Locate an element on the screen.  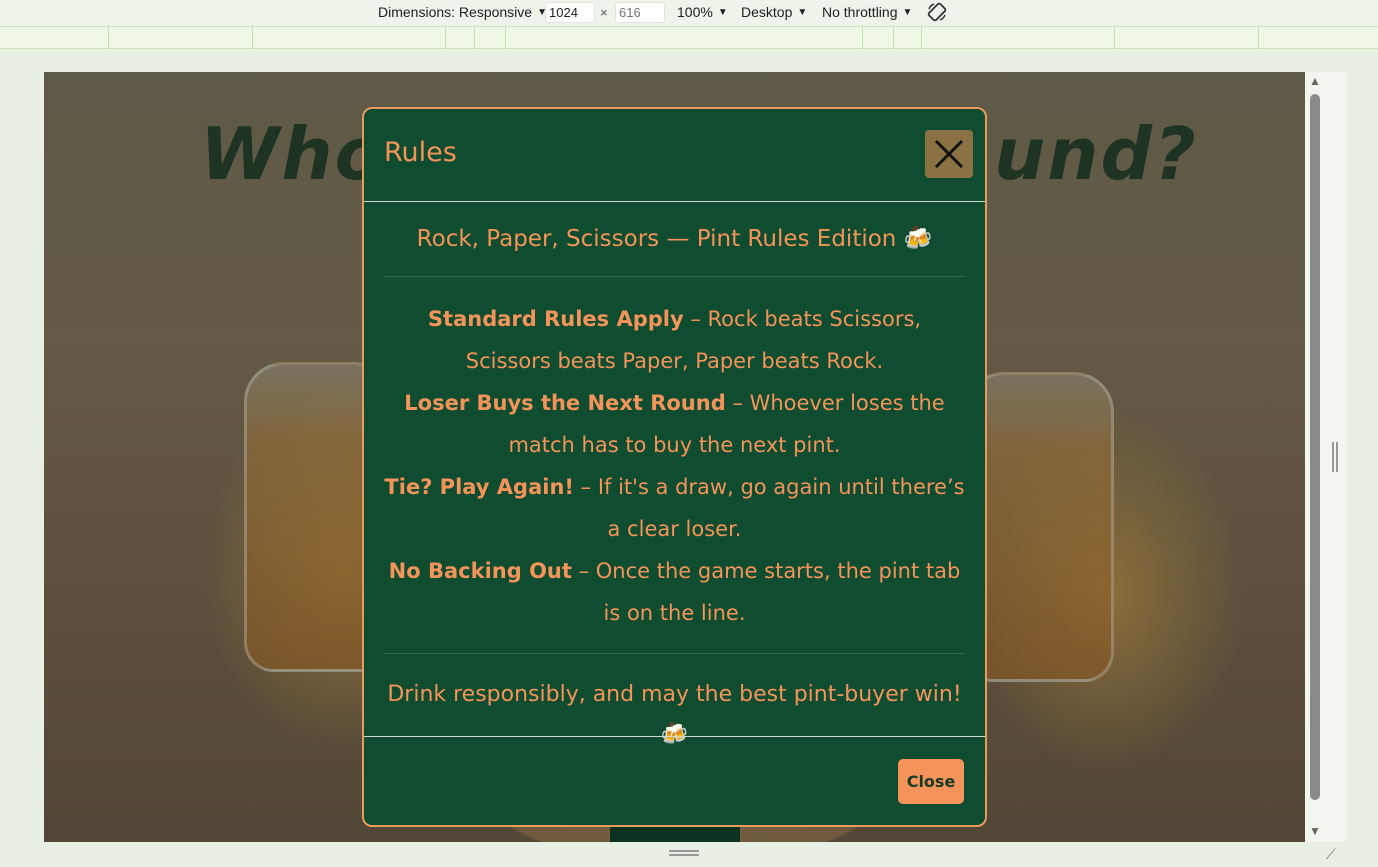
vertical-scrollbar: ▲ ▼ is located at coordinates (1315, 457).